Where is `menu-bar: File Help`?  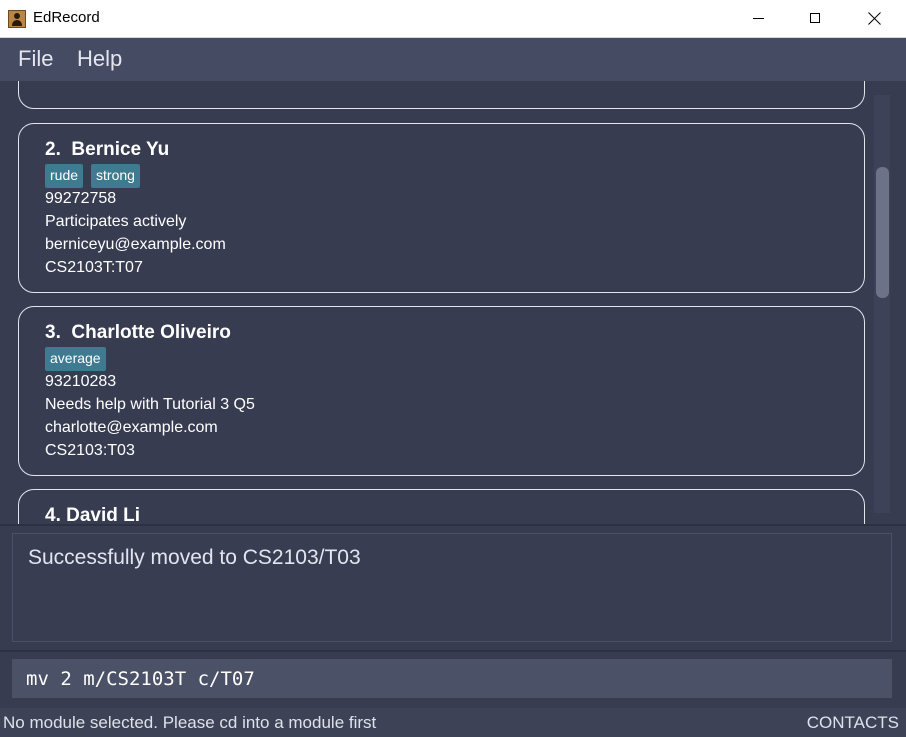 menu-bar: File Help is located at coordinates (453, 59).